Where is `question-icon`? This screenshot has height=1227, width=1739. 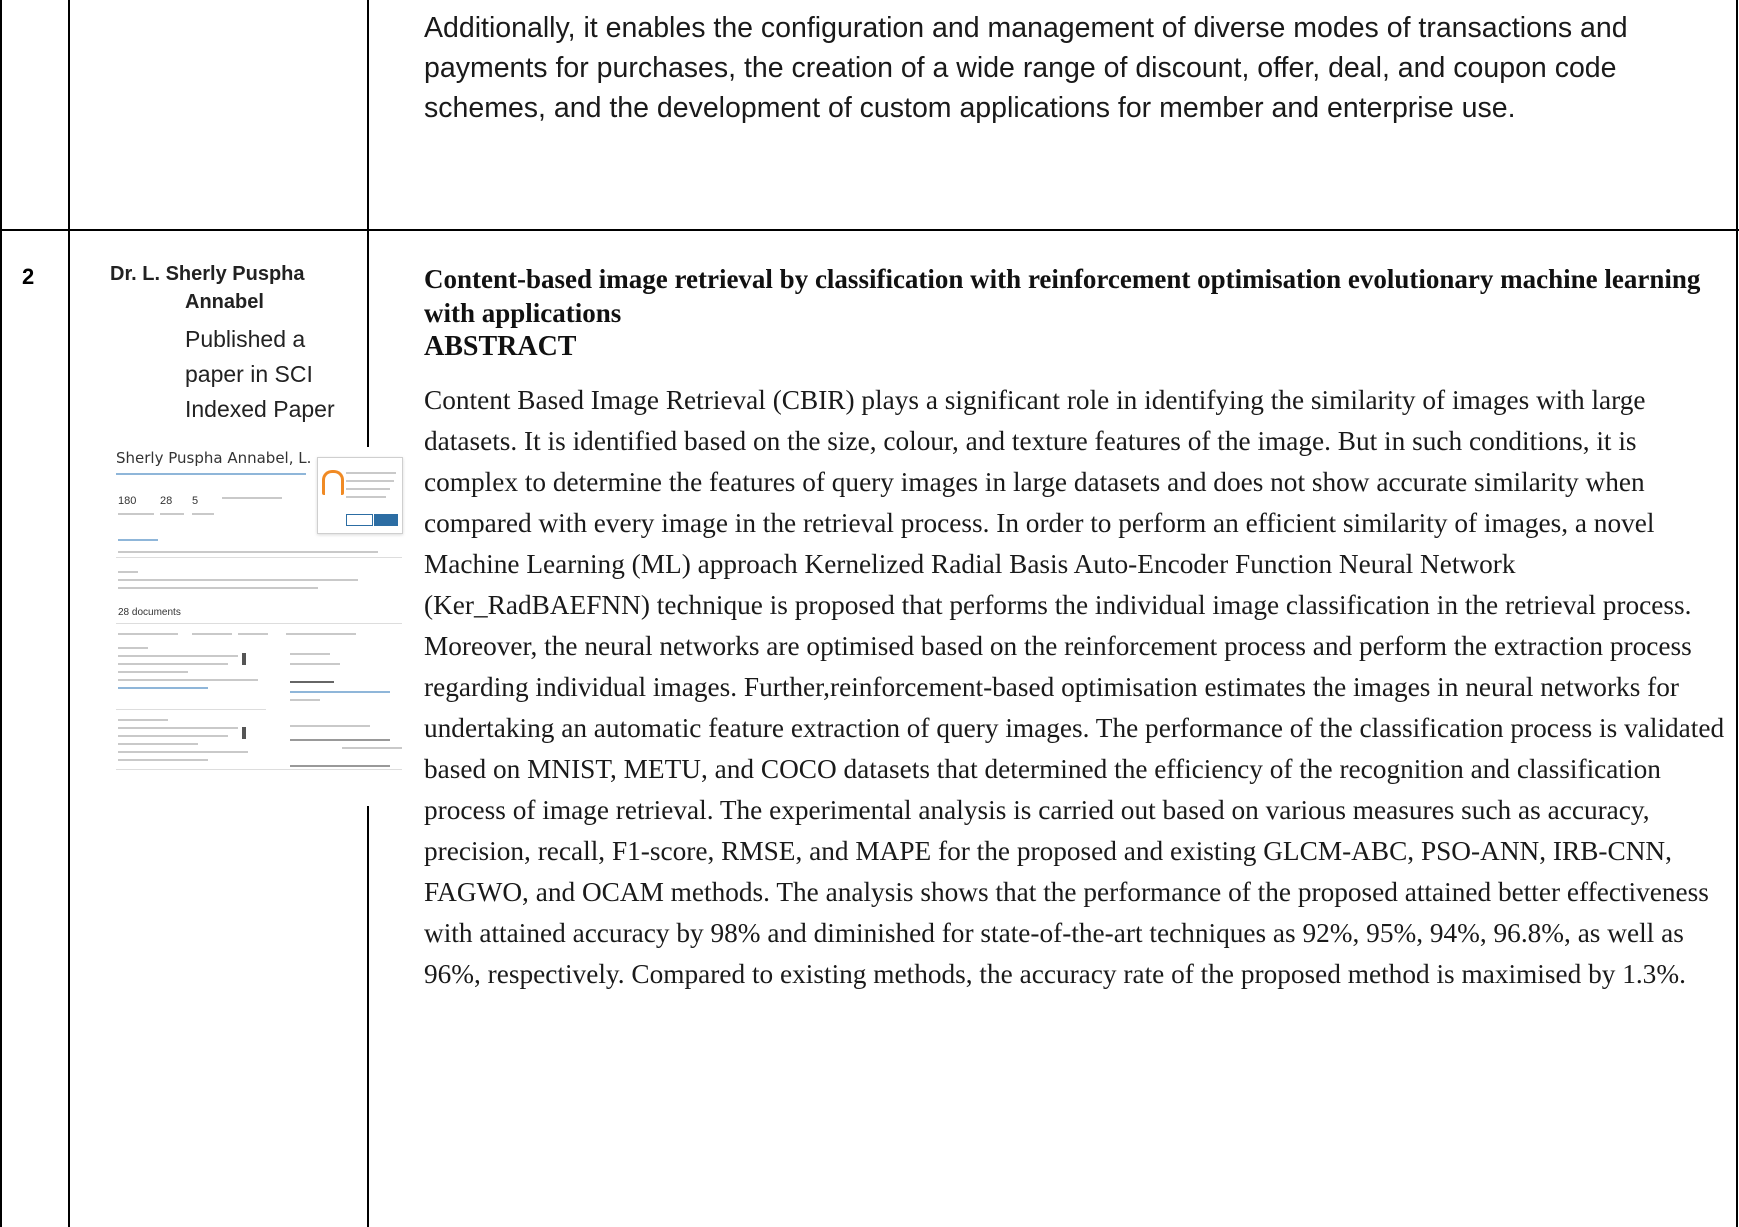
question-icon is located at coordinates (333, 482).